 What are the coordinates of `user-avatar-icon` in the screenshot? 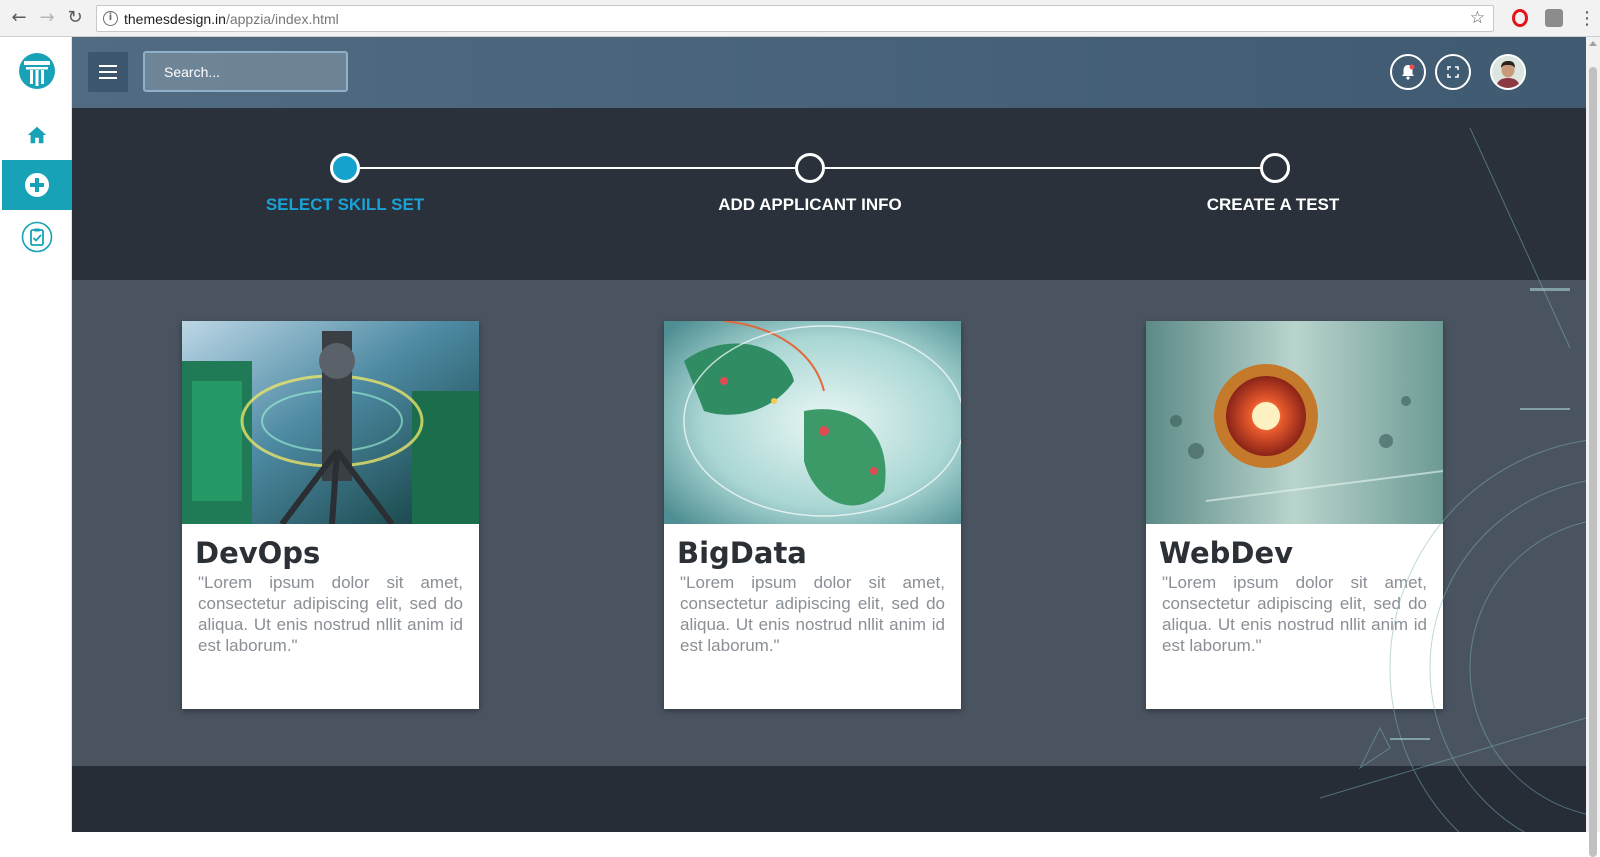 It's located at (1508, 72).